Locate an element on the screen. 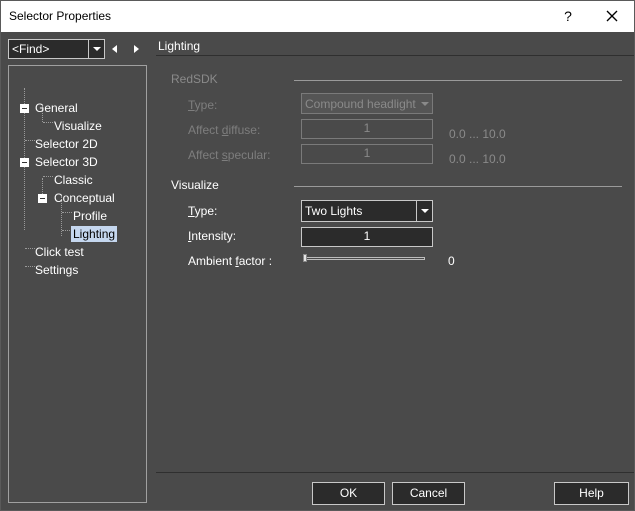 Image resolution: width=635 pixels, height=511 pixels. visualize-type-value: Two Lights is located at coordinates (334, 211).